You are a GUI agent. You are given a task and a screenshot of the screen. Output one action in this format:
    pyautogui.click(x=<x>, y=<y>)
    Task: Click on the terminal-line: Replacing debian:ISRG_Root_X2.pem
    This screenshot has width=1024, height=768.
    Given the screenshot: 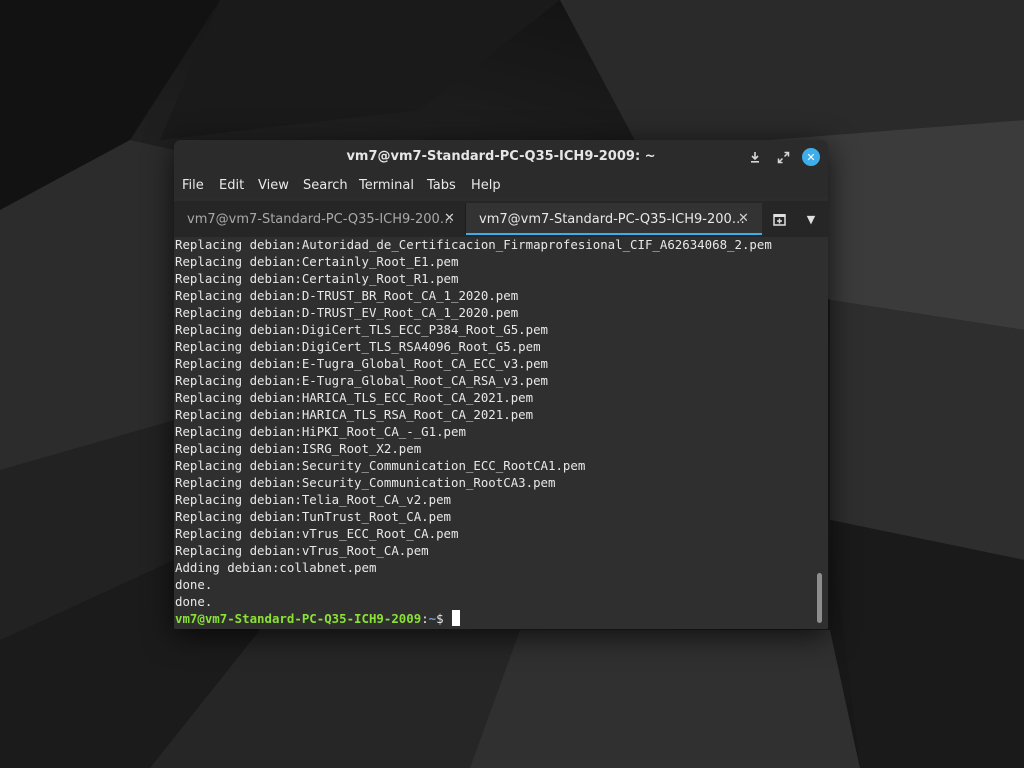 What is the action you would take?
    pyautogui.click(x=298, y=448)
    